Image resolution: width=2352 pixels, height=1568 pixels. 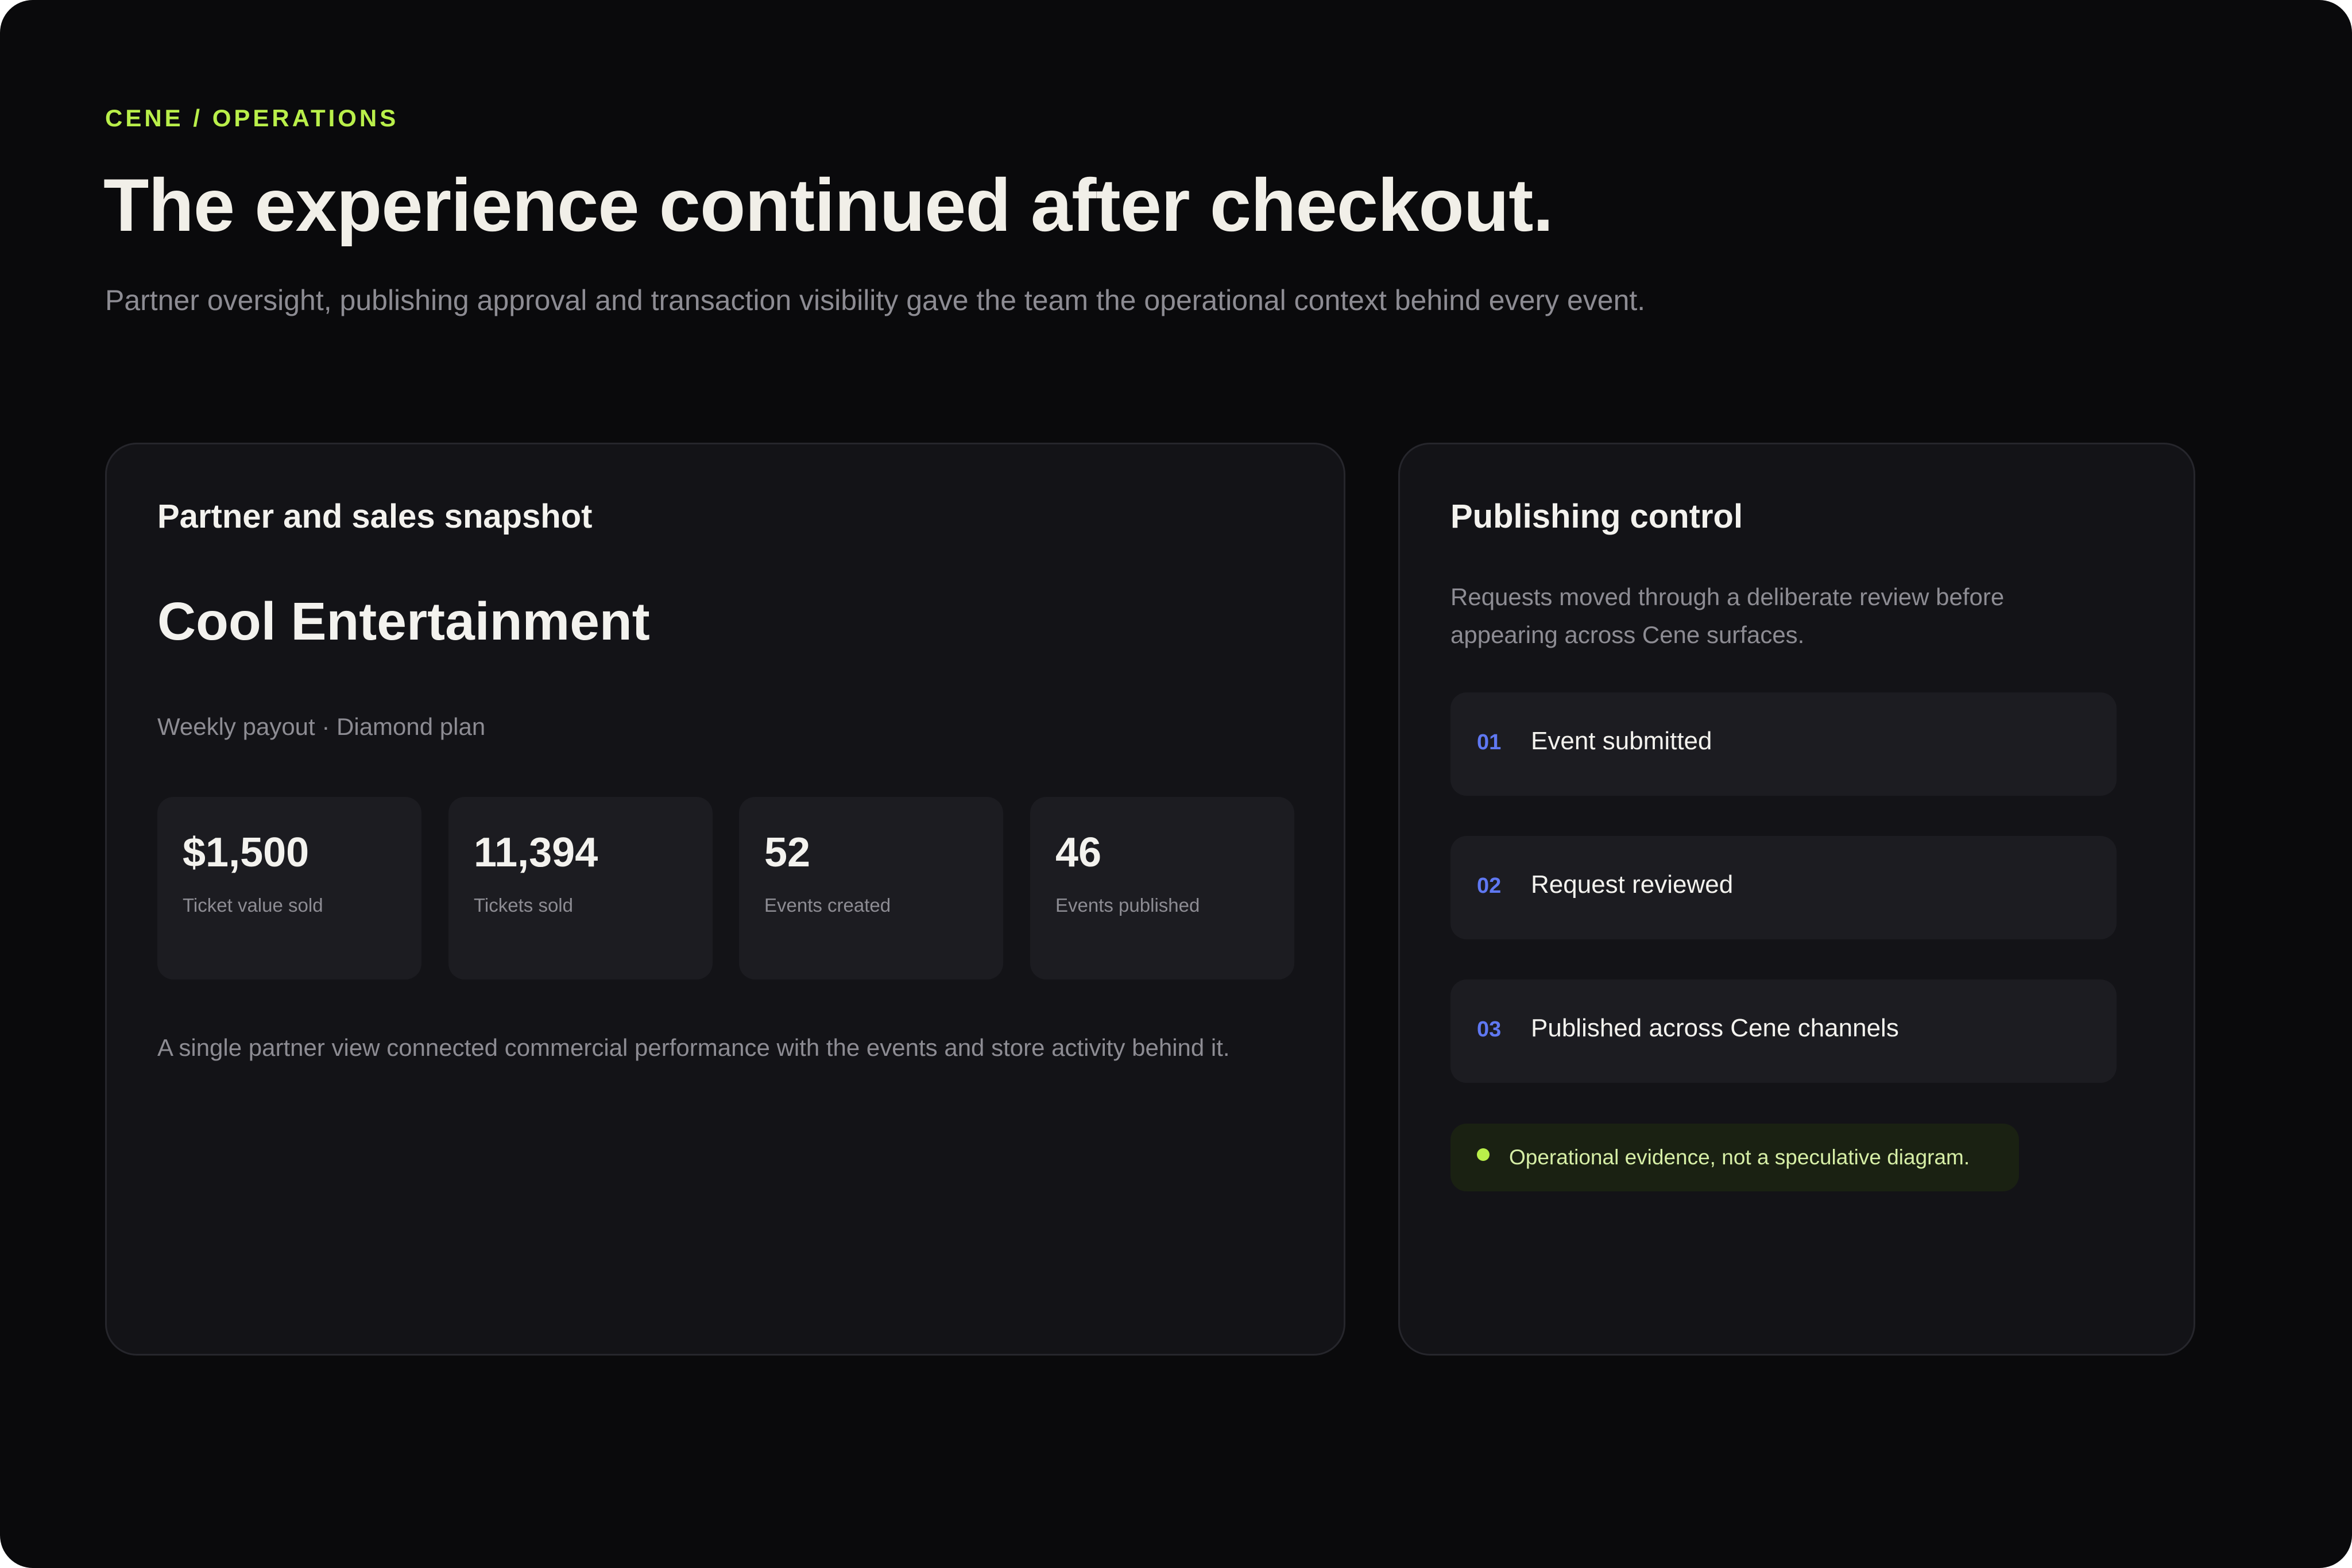 I want to click on stat-label: Tickets sold, so click(x=523, y=906).